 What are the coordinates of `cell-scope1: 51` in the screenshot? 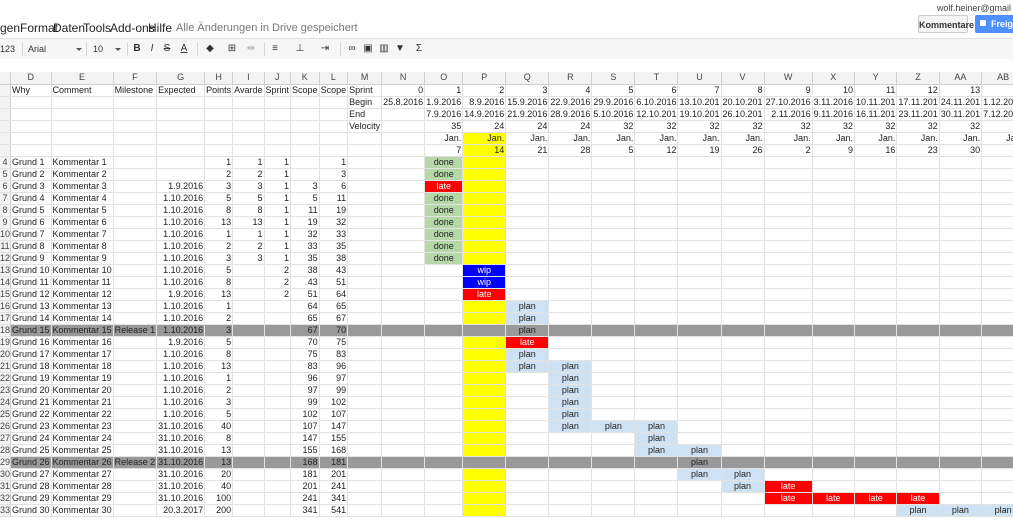 It's located at (305, 294).